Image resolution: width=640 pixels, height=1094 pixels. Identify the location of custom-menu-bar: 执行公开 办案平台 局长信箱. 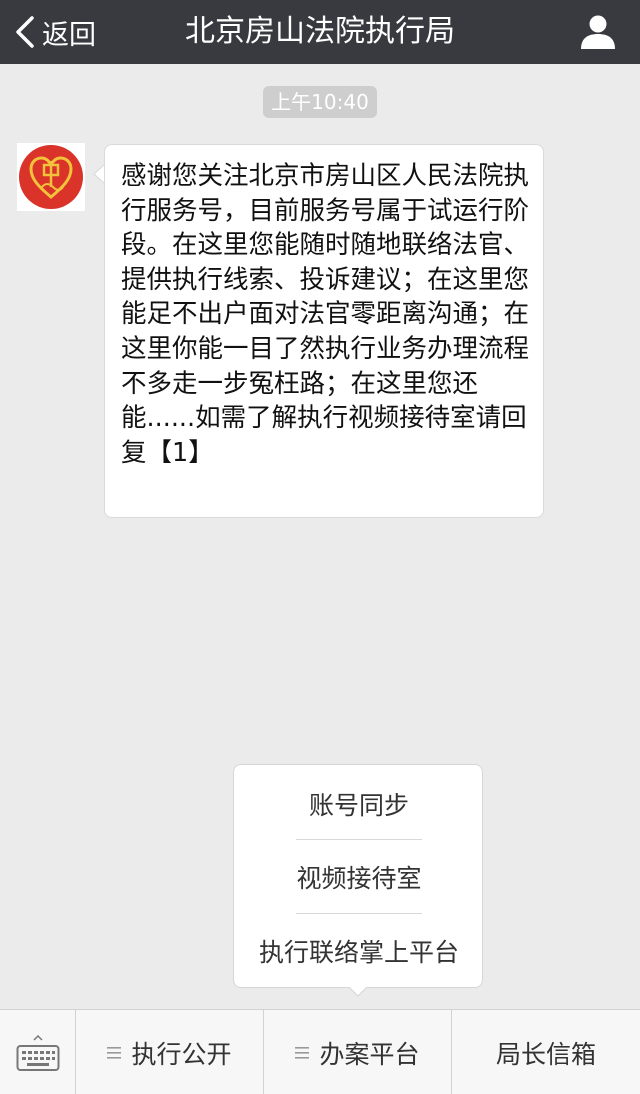
(320, 1051).